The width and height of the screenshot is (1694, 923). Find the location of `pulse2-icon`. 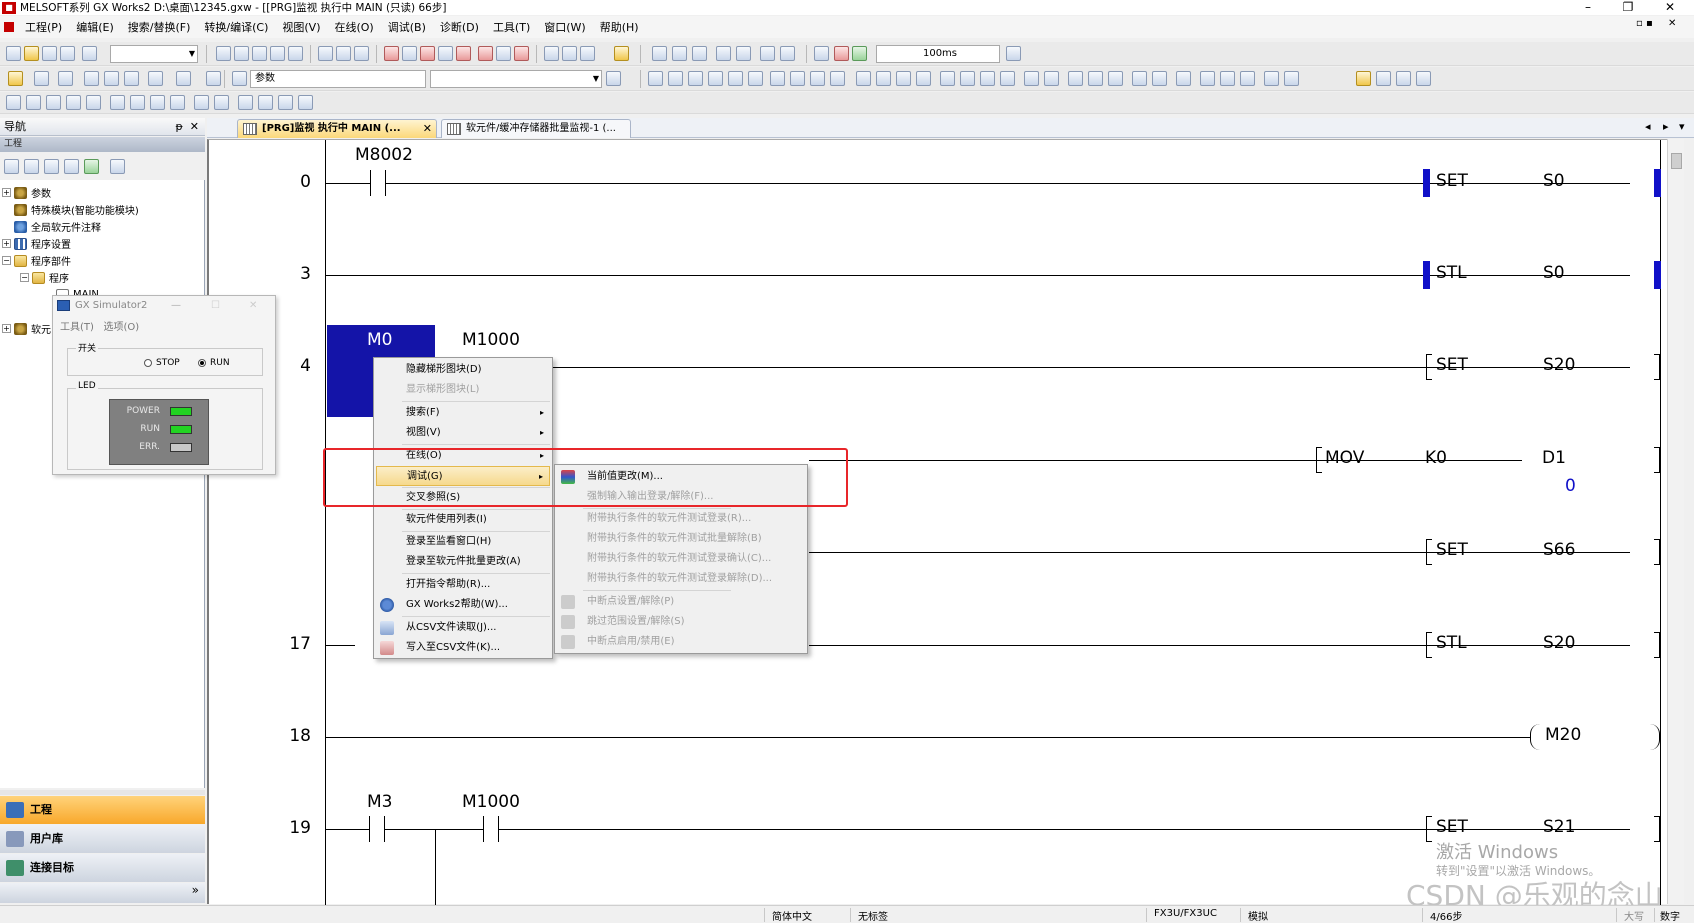

pulse2-icon is located at coordinates (967, 78).